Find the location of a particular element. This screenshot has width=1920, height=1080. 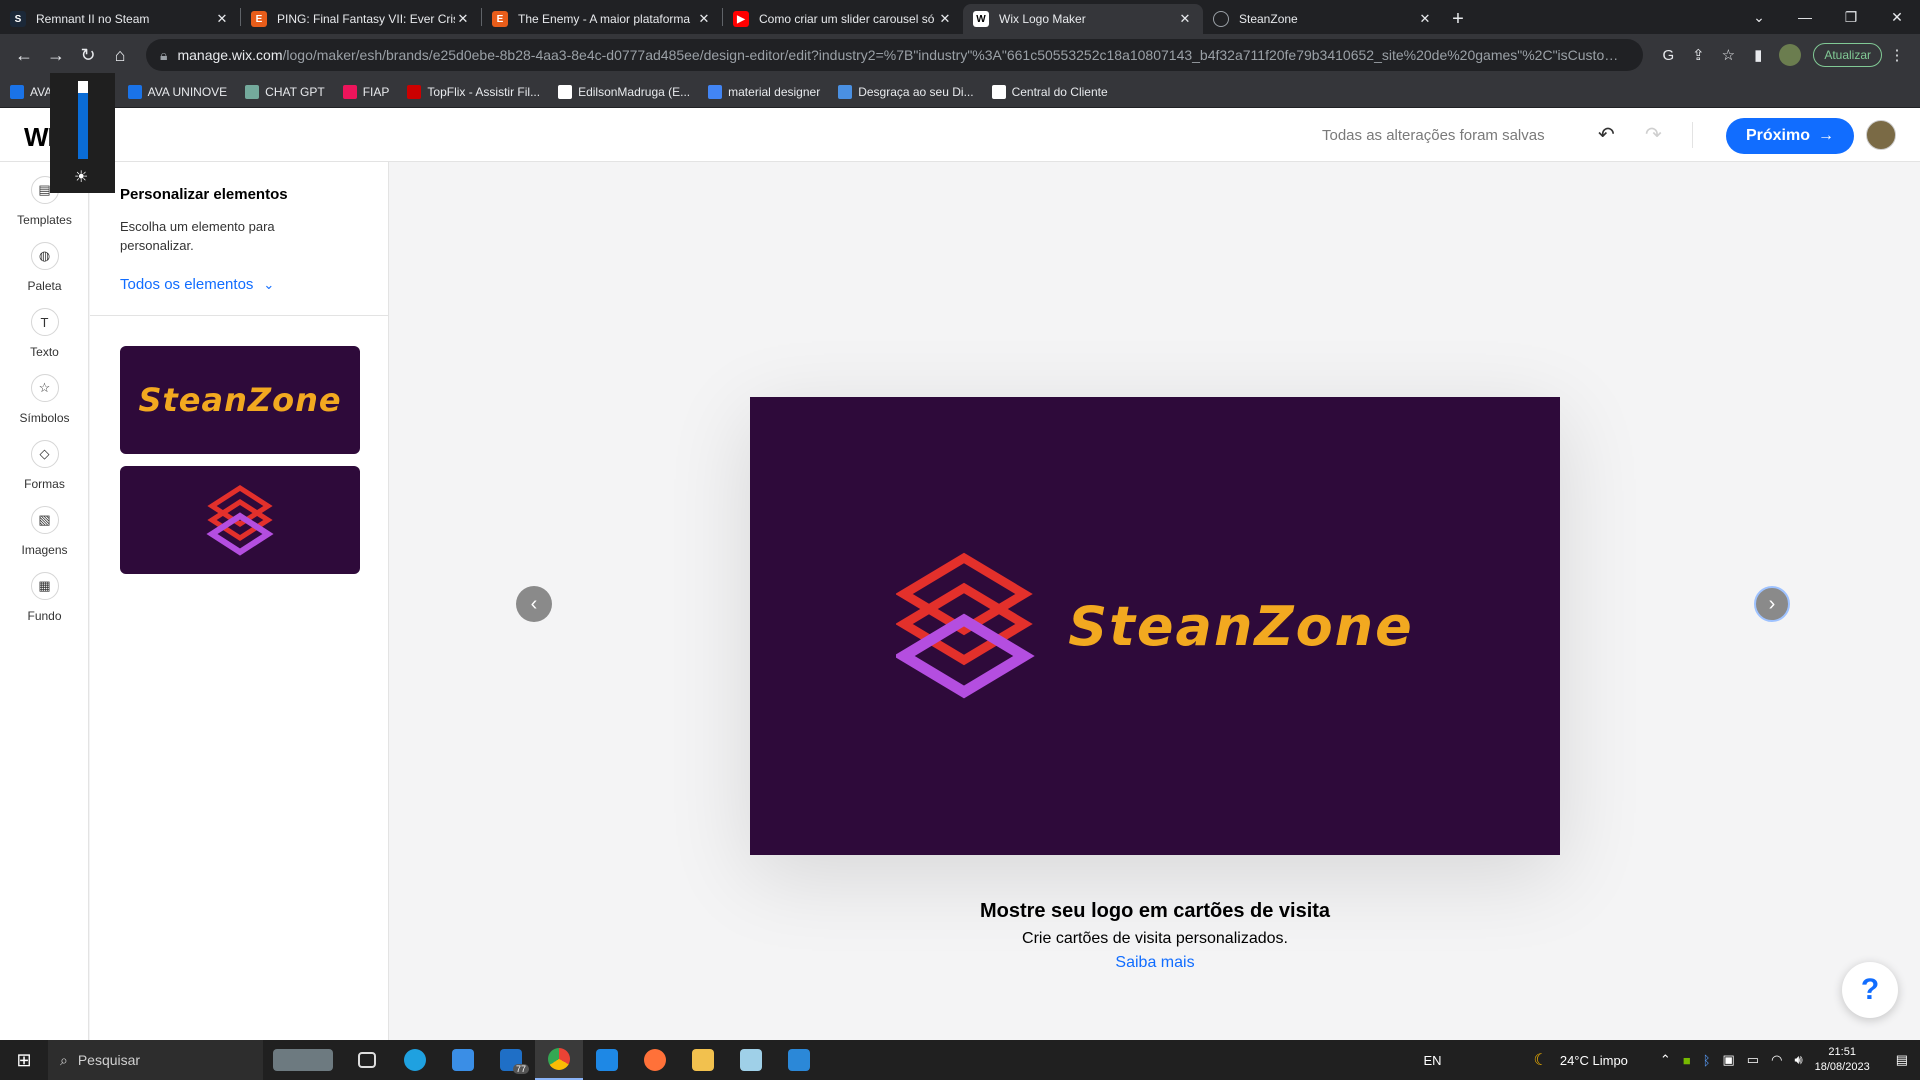

new-tab-button: + is located at coordinates (1458, 19).